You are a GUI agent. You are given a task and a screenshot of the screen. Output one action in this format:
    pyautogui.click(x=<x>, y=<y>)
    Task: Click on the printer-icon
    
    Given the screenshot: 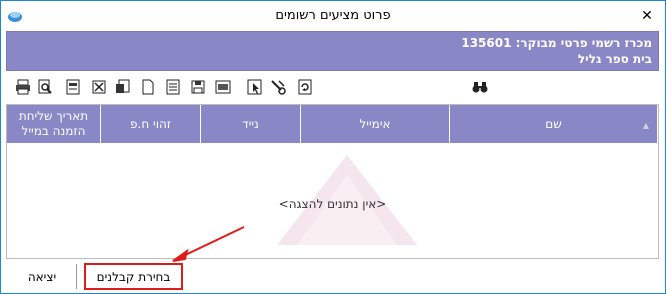 What is the action you would take?
    pyautogui.click(x=23, y=87)
    